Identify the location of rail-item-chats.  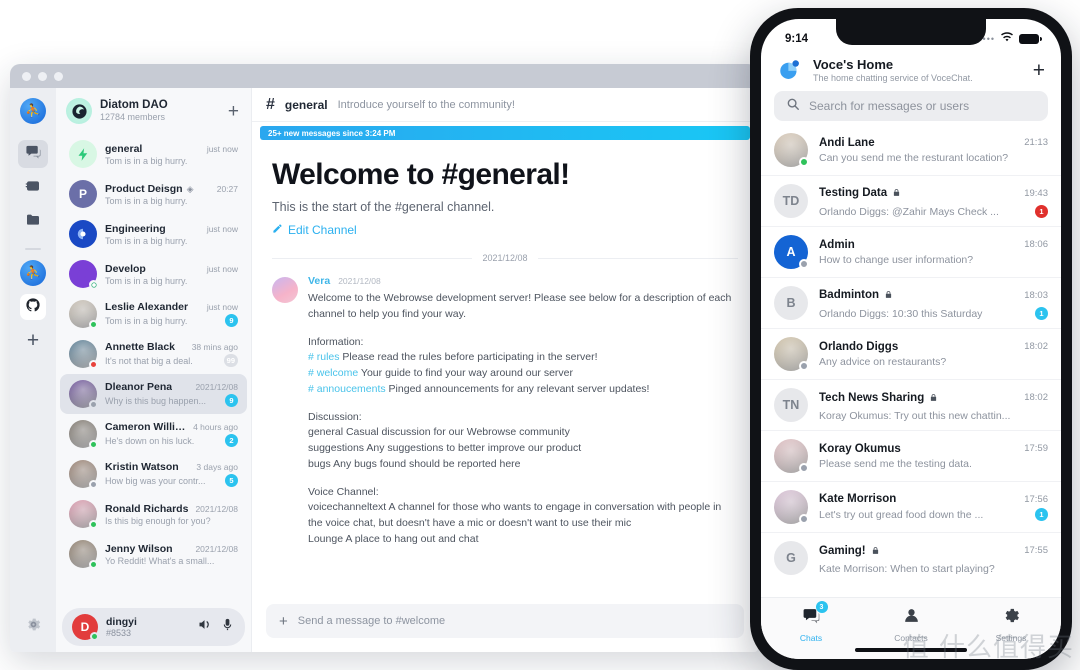
(33, 154).